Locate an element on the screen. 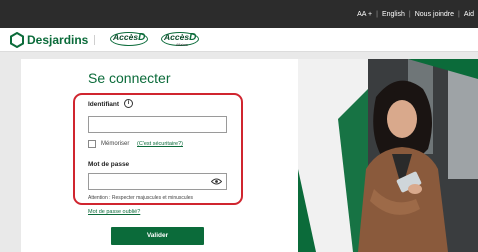 Image resolution: width=478 pixels, height=252 pixels. password-input is located at coordinates (157, 181).